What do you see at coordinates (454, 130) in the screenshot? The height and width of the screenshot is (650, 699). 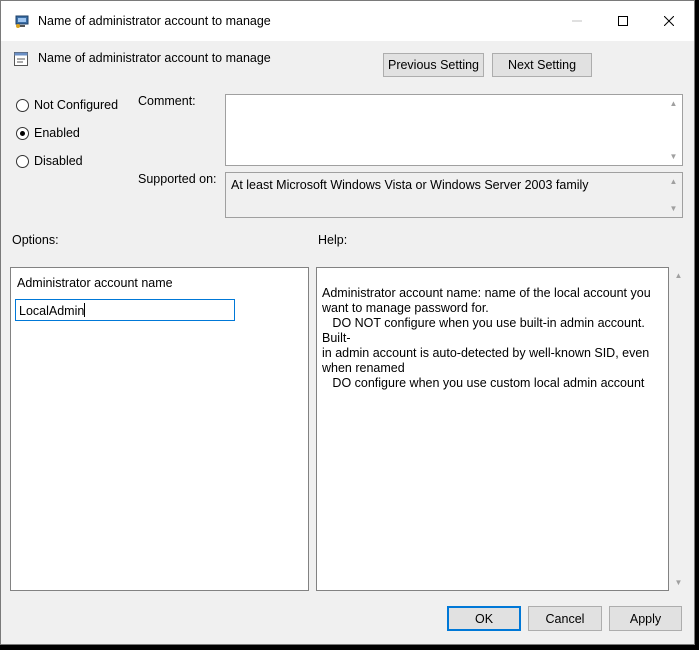 I see `comment-field: ▲ ▼` at bounding box center [454, 130].